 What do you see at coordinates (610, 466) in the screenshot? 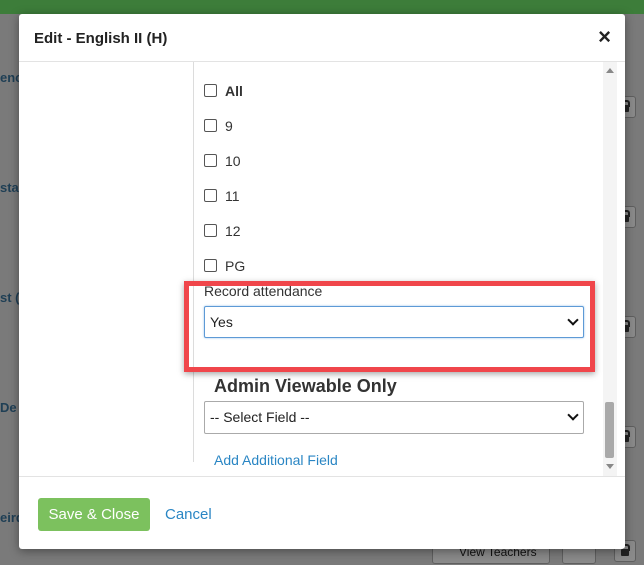
I see `scroll-down-icon` at bounding box center [610, 466].